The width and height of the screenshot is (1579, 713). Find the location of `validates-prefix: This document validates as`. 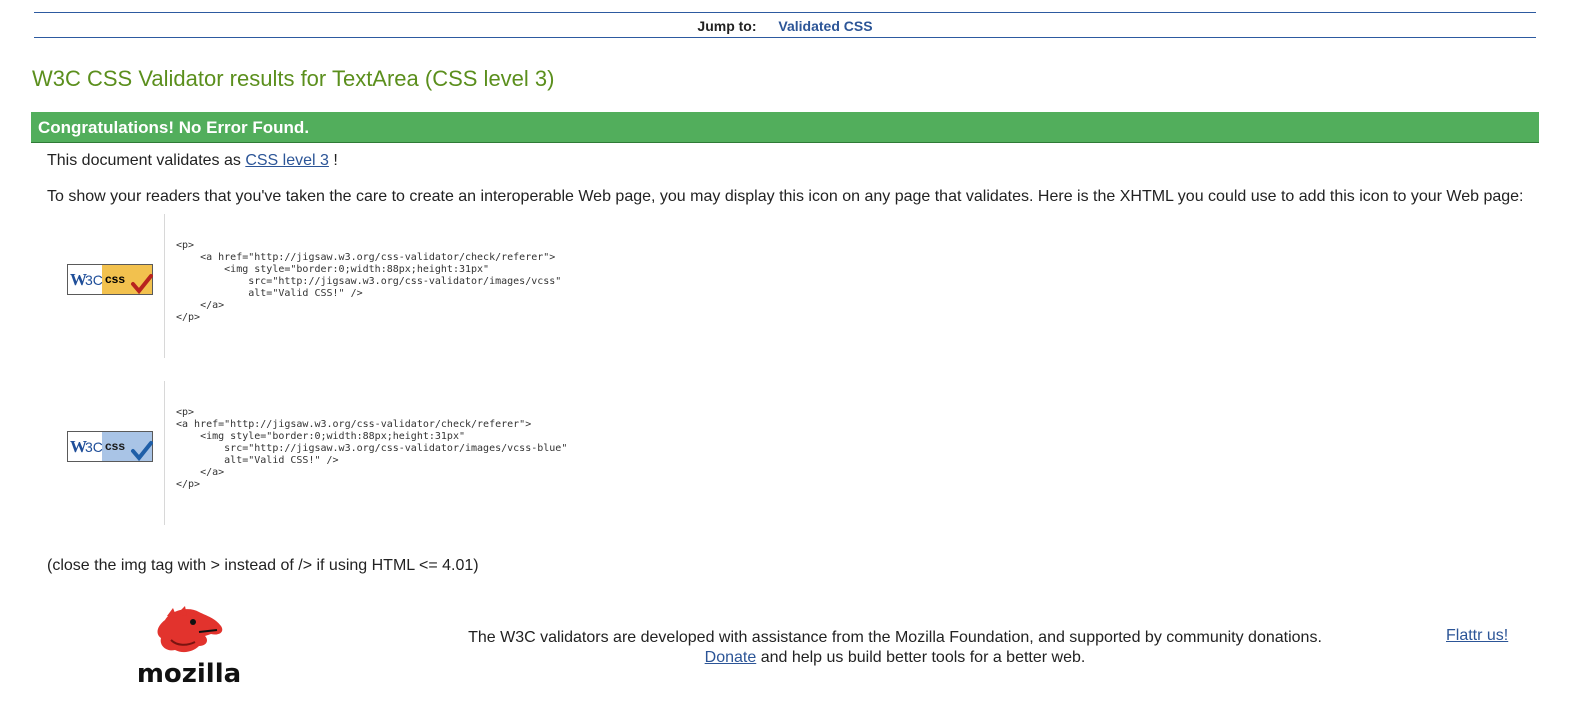

validates-prefix: This document validates as is located at coordinates (144, 160).